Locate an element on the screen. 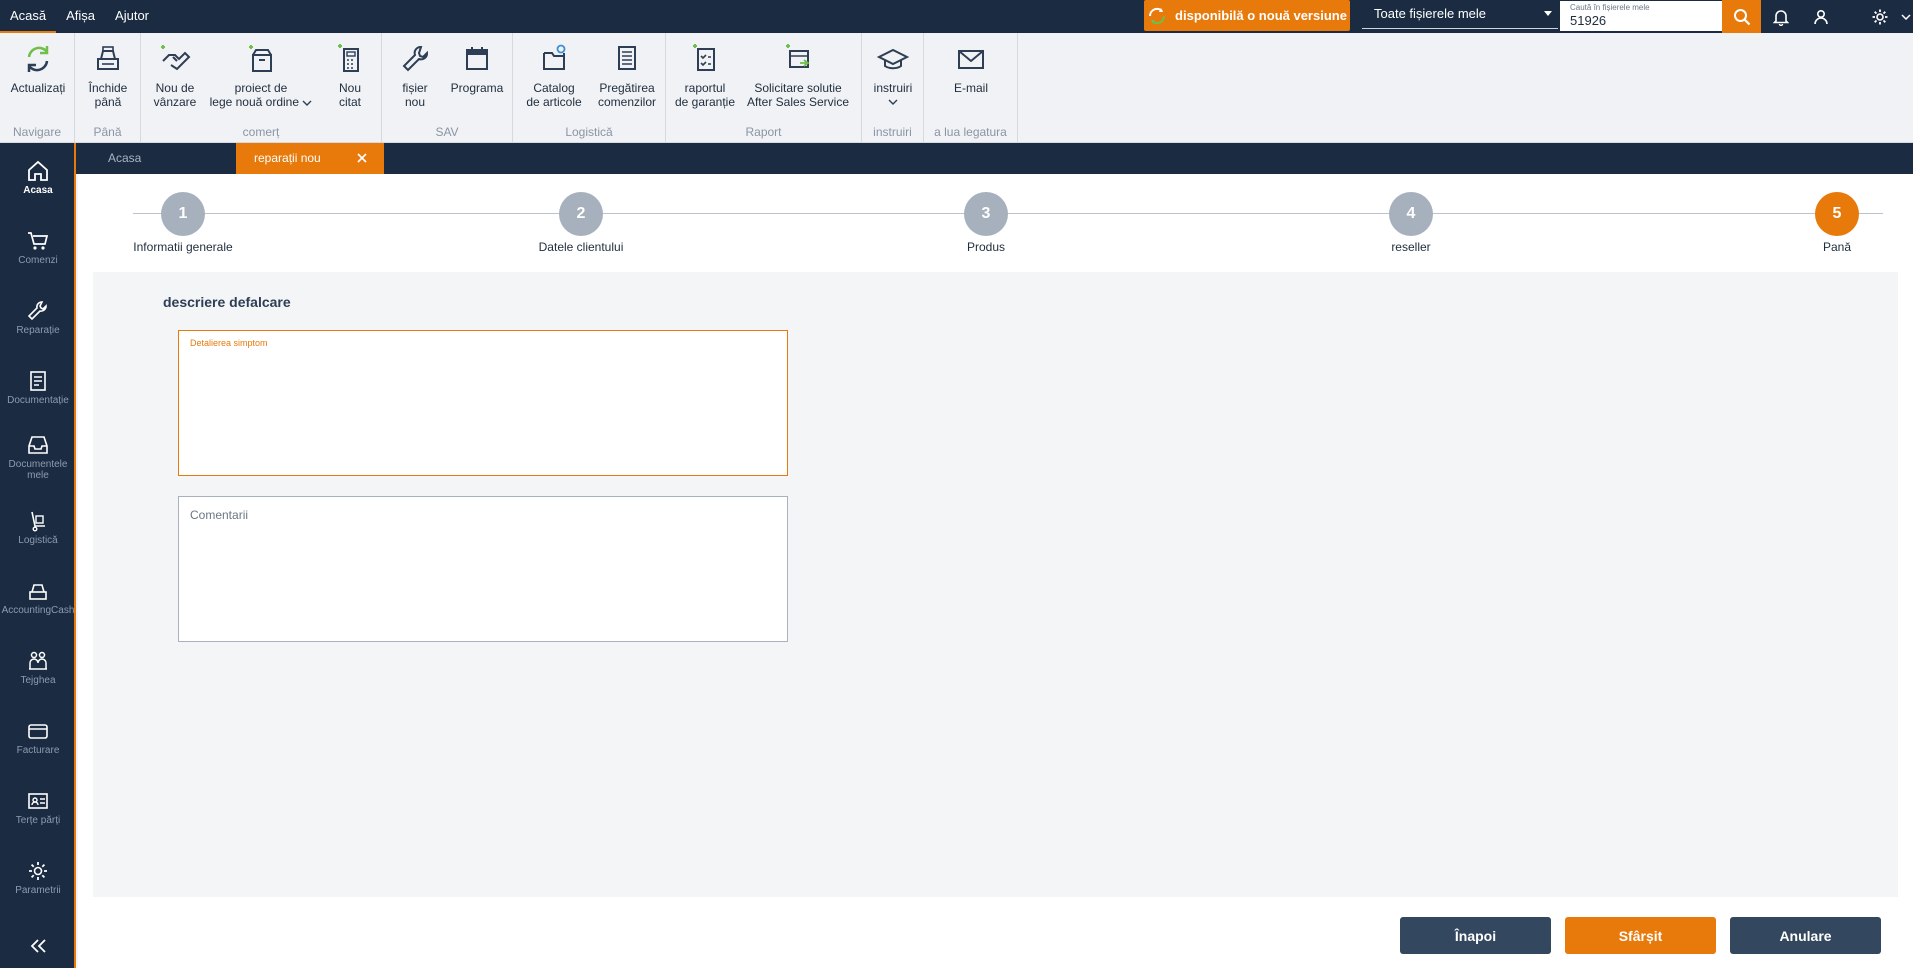 The width and height of the screenshot is (1913, 968). double-chevron-left-icon is located at coordinates (38, 946).